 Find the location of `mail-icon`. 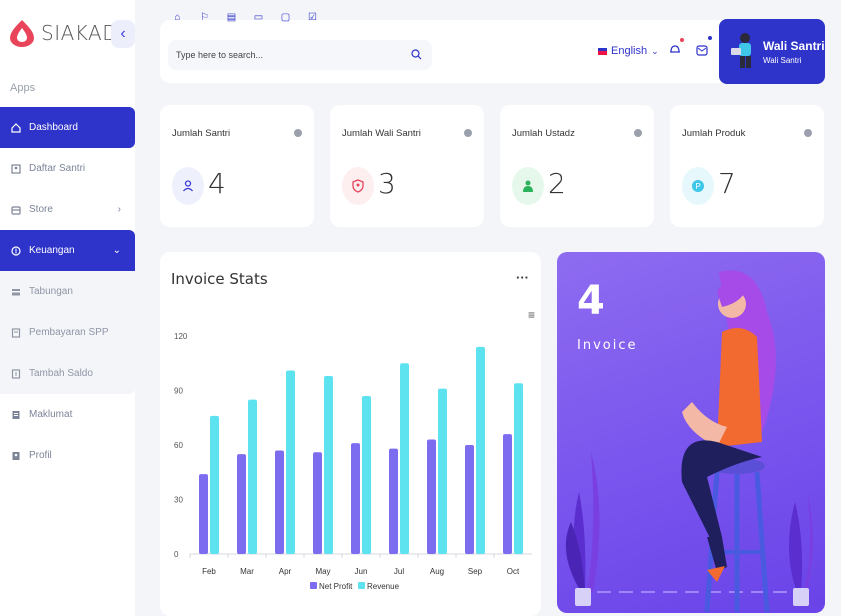

mail-icon is located at coordinates (702, 50).